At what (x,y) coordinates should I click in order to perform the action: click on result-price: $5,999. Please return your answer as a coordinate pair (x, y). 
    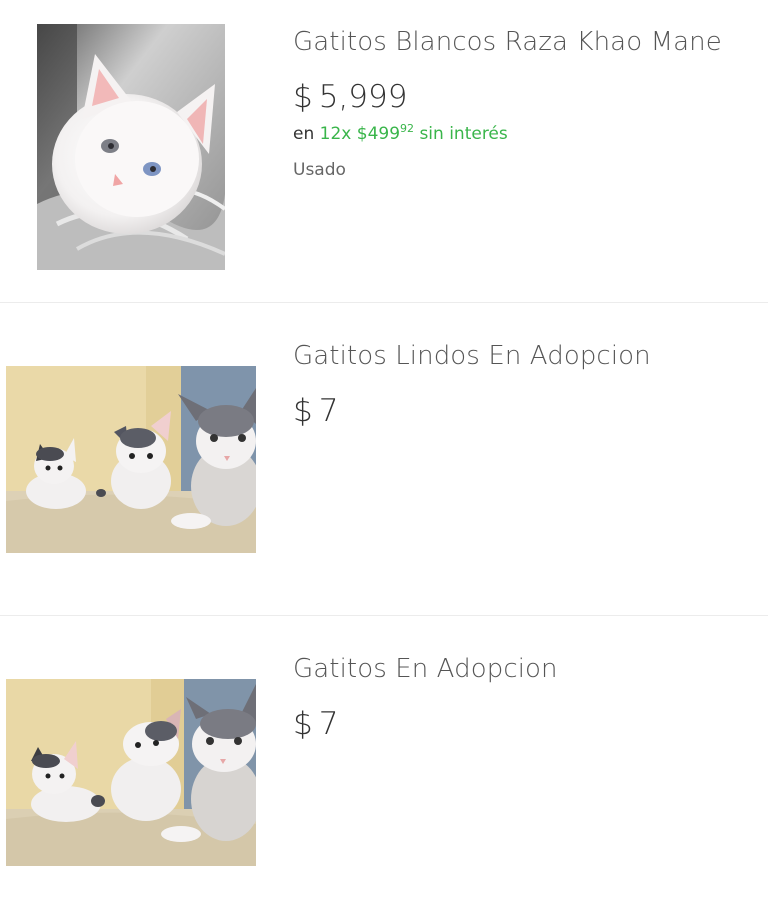
    Looking at the image, I should click on (520, 97).